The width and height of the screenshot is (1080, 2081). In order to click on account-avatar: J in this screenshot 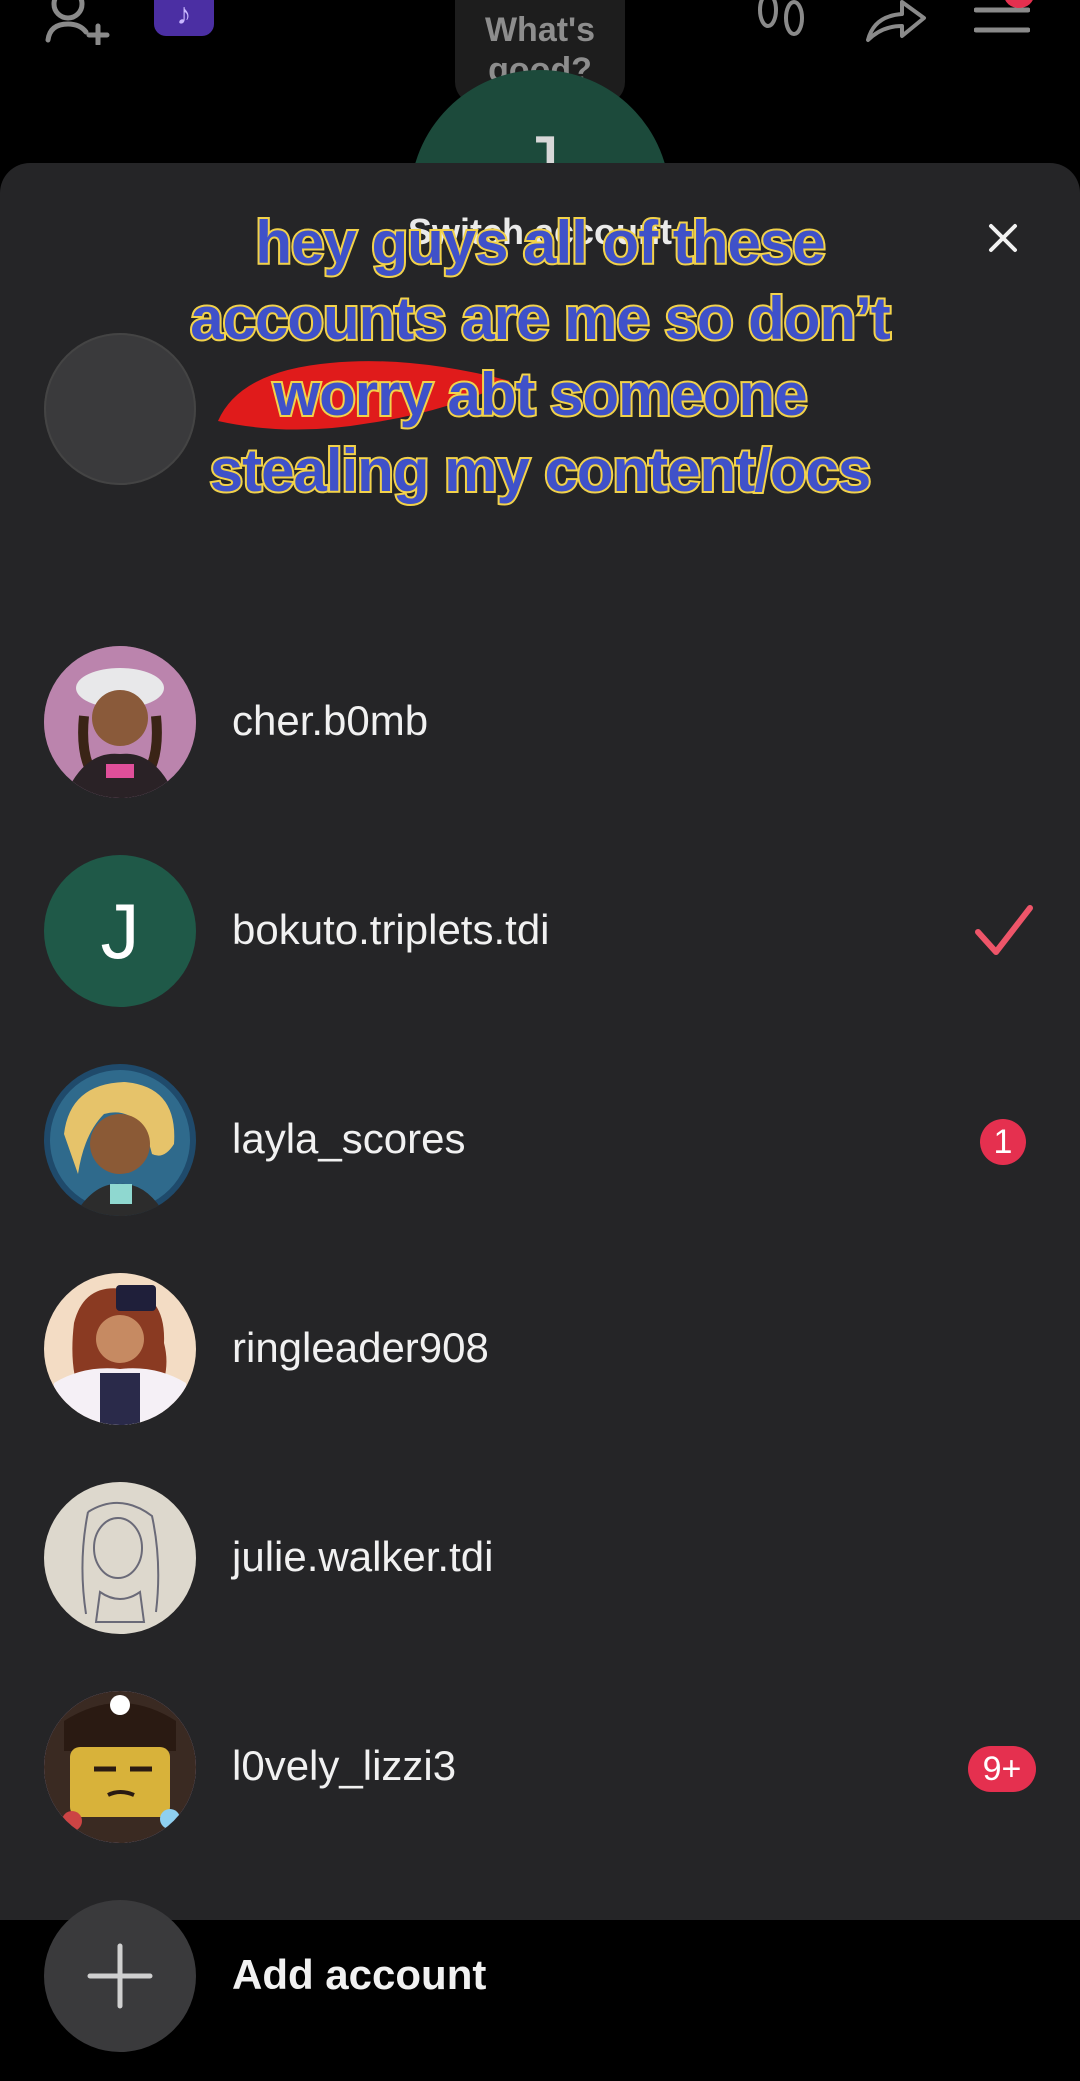, I will do `click(120, 931)`.